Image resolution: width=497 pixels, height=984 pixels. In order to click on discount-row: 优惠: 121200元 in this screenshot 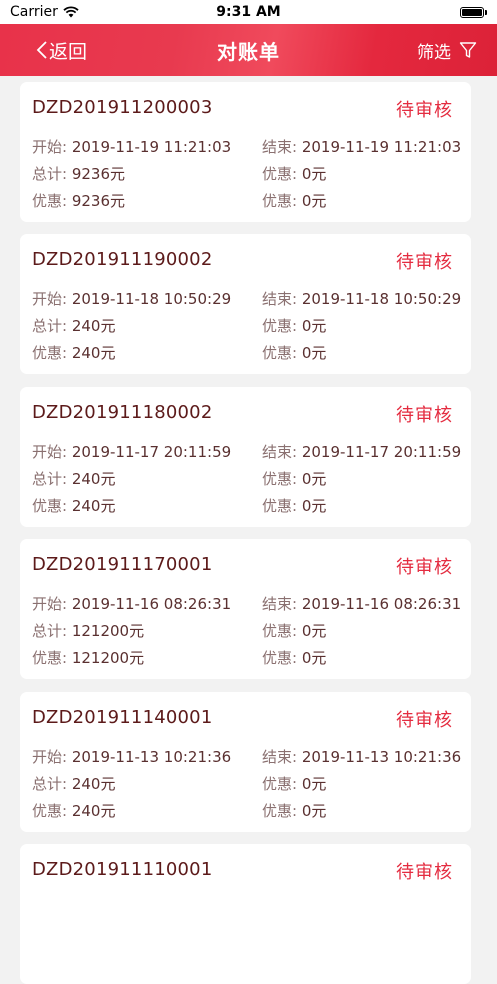, I will do `click(88, 658)`.